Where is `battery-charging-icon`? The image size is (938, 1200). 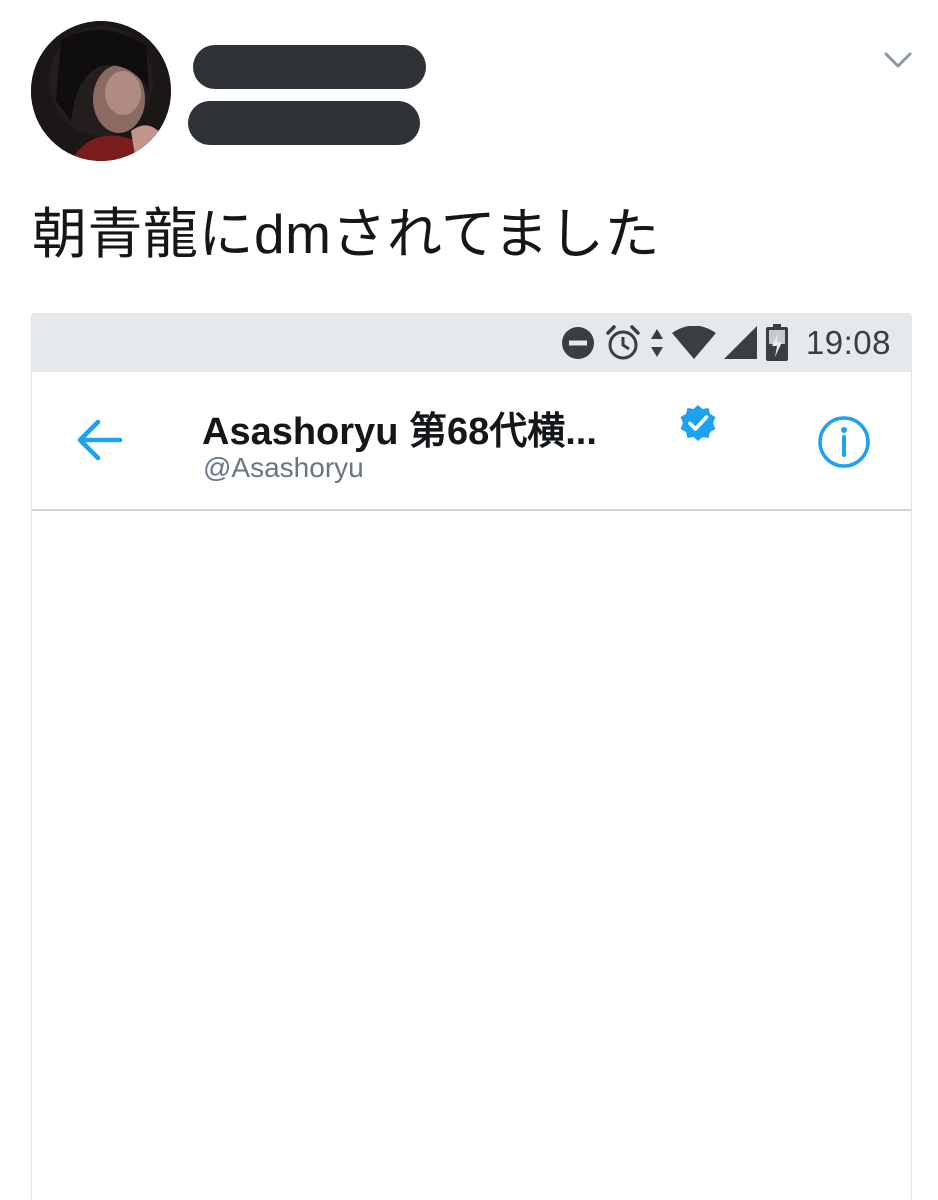
battery-charging-icon is located at coordinates (776, 343).